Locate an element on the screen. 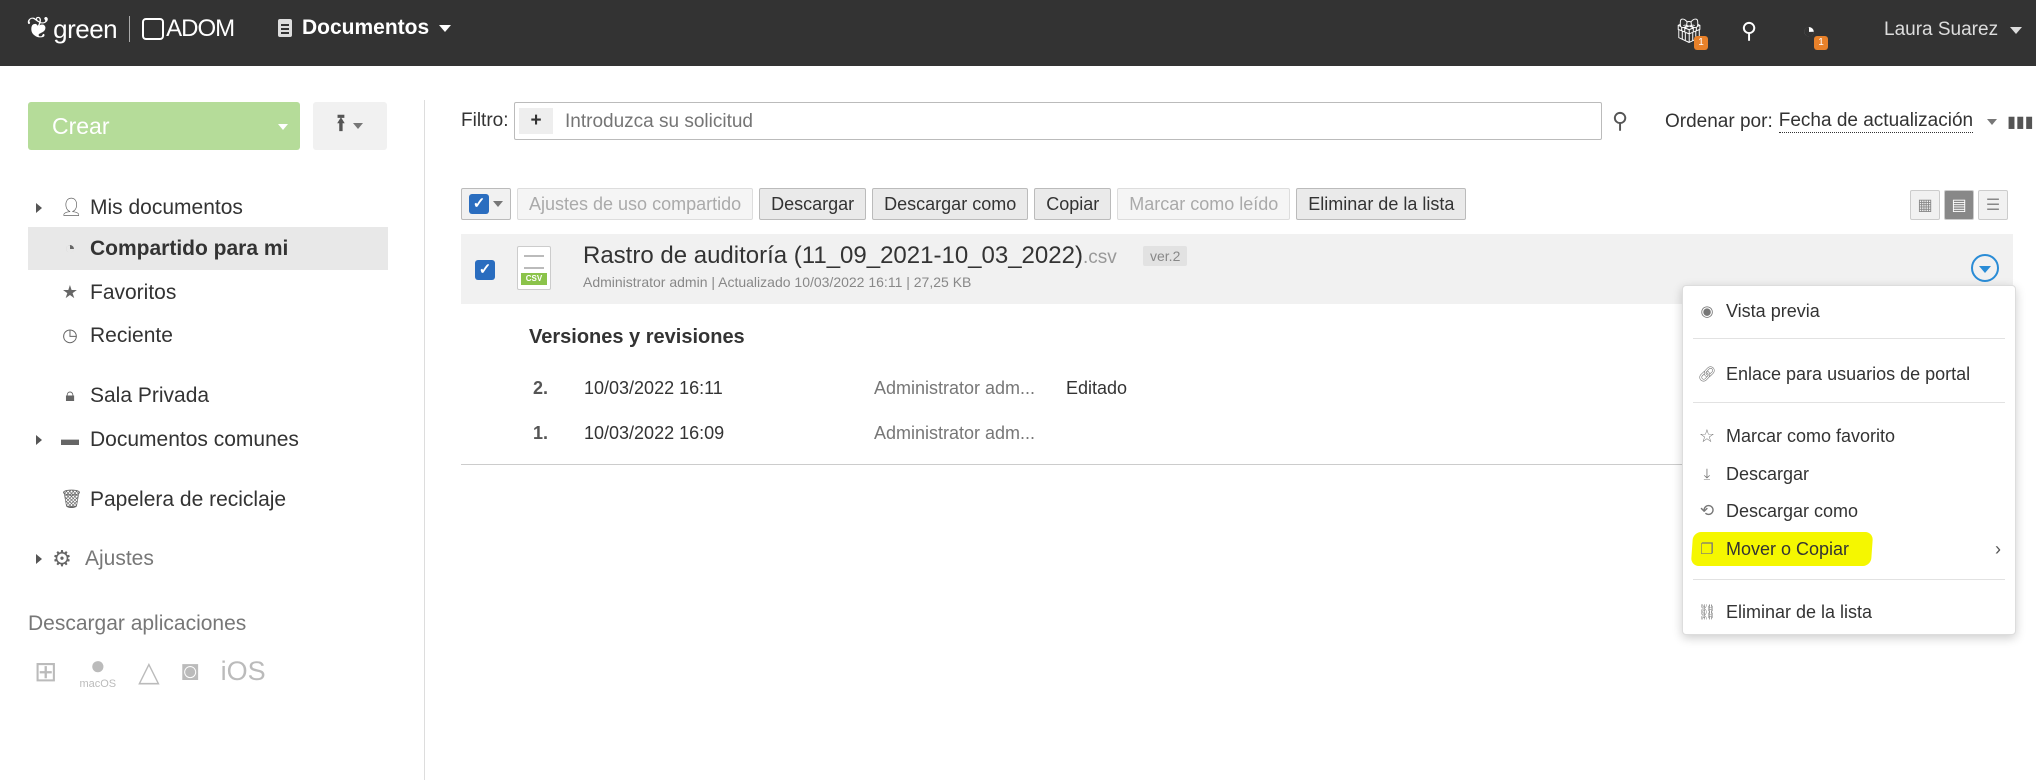 Image resolution: width=2036 pixels, height=780 pixels. sort-control: Ordenar por: Fecha de actualización ▮▮▮ is located at coordinates (1849, 121).